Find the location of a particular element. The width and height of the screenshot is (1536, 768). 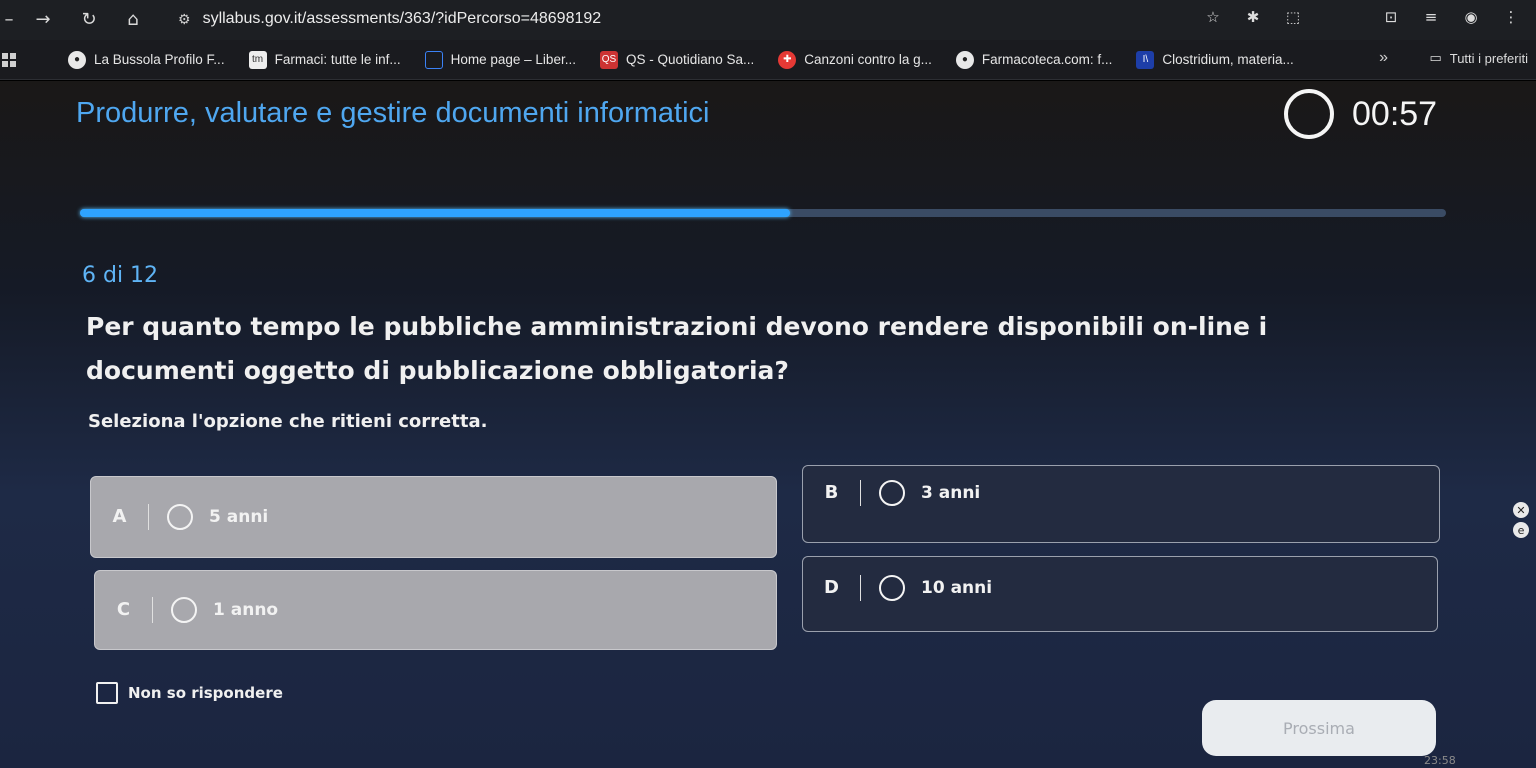

dont-know-label: Non so rispondere is located at coordinates (205, 693).